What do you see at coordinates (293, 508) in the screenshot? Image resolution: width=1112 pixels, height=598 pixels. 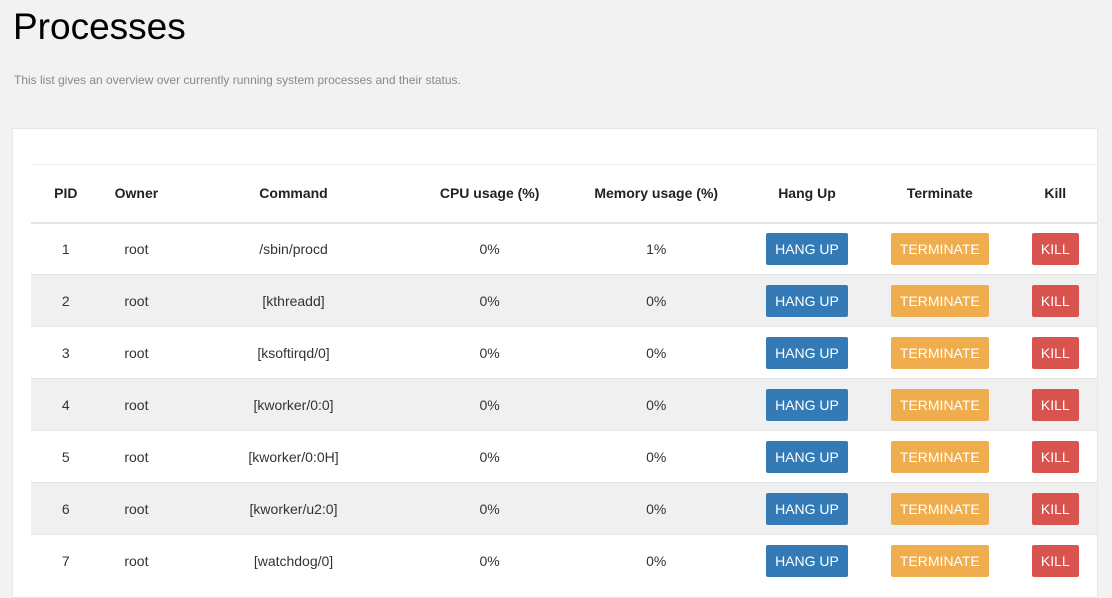 I see `cell-command: [kworker/u2:0]` at bounding box center [293, 508].